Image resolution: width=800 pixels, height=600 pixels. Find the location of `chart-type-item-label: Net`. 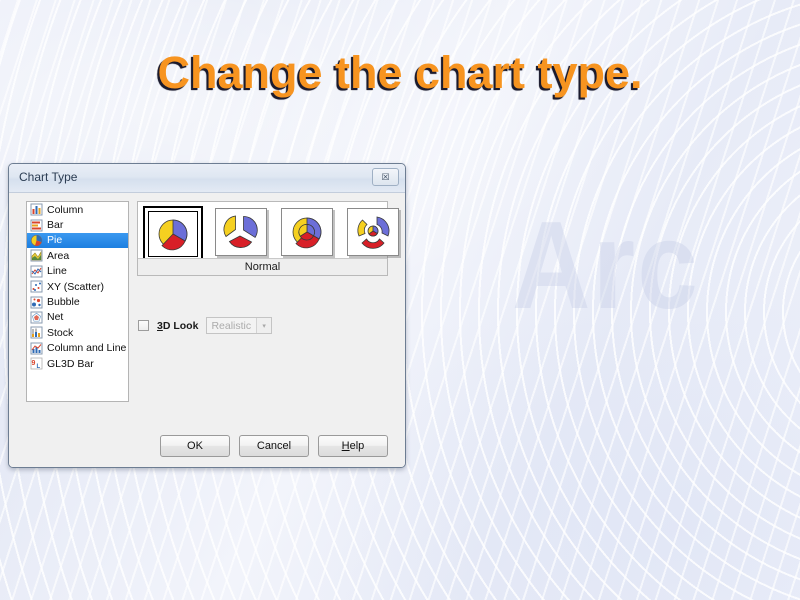

chart-type-item-label: Net is located at coordinates (55, 317).